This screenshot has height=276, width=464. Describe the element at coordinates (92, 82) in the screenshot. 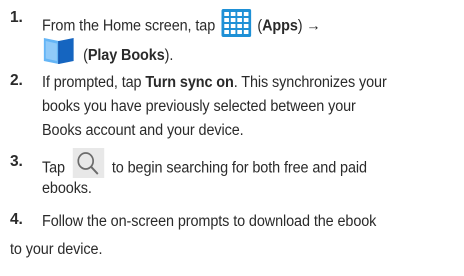

I see `step-text: If prompted, tap` at that location.